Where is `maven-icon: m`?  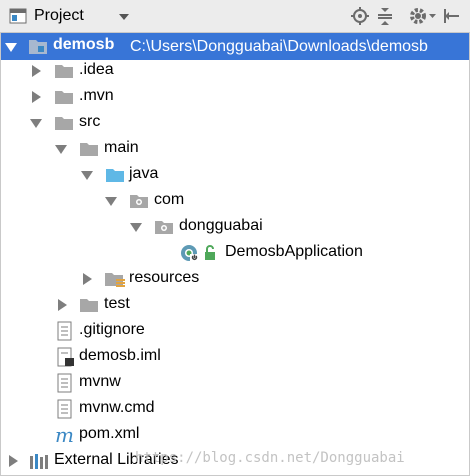
maven-icon: m is located at coordinates (64, 435).